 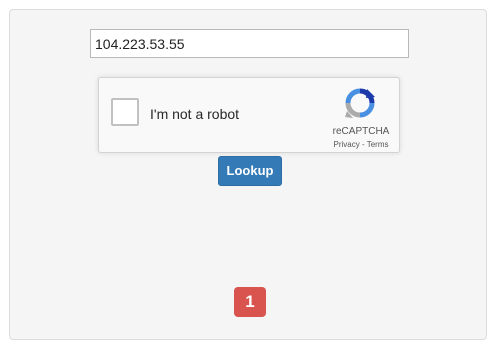 What do you see at coordinates (361, 131) in the screenshot?
I see `recaptcha-brand: reCAPTCHA` at bounding box center [361, 131].